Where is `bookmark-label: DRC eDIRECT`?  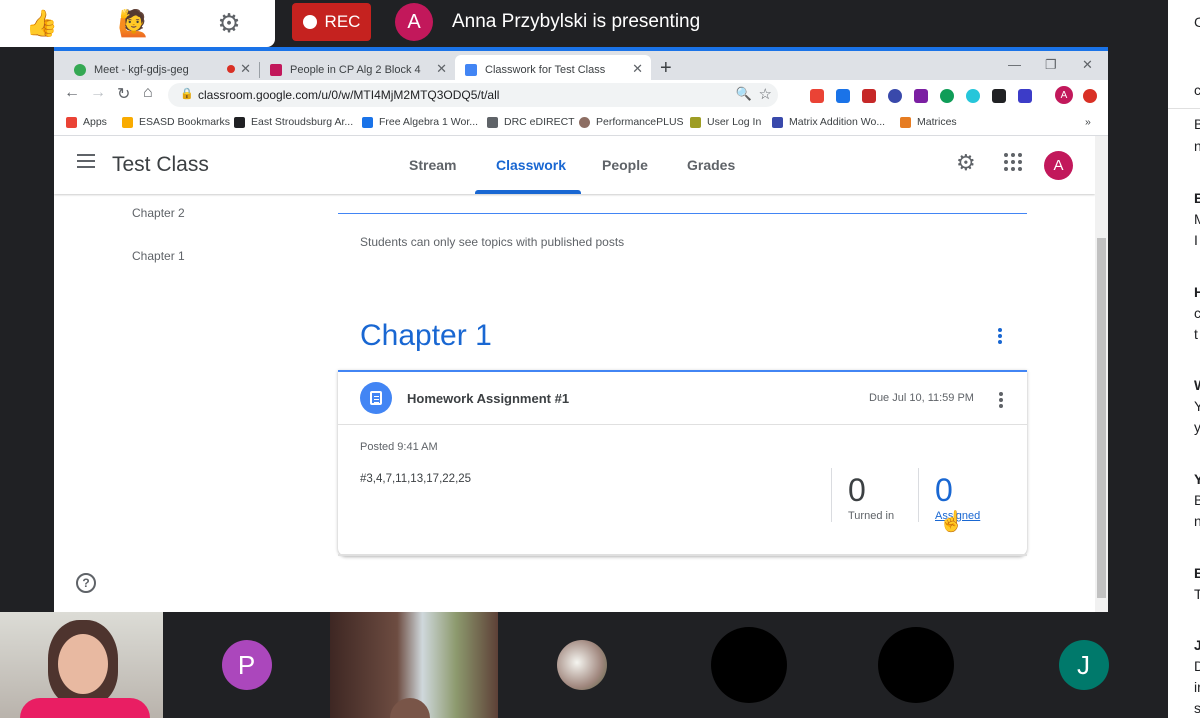 bookmark-label: DRC eDIRECT is located at coordinates (539, 122).